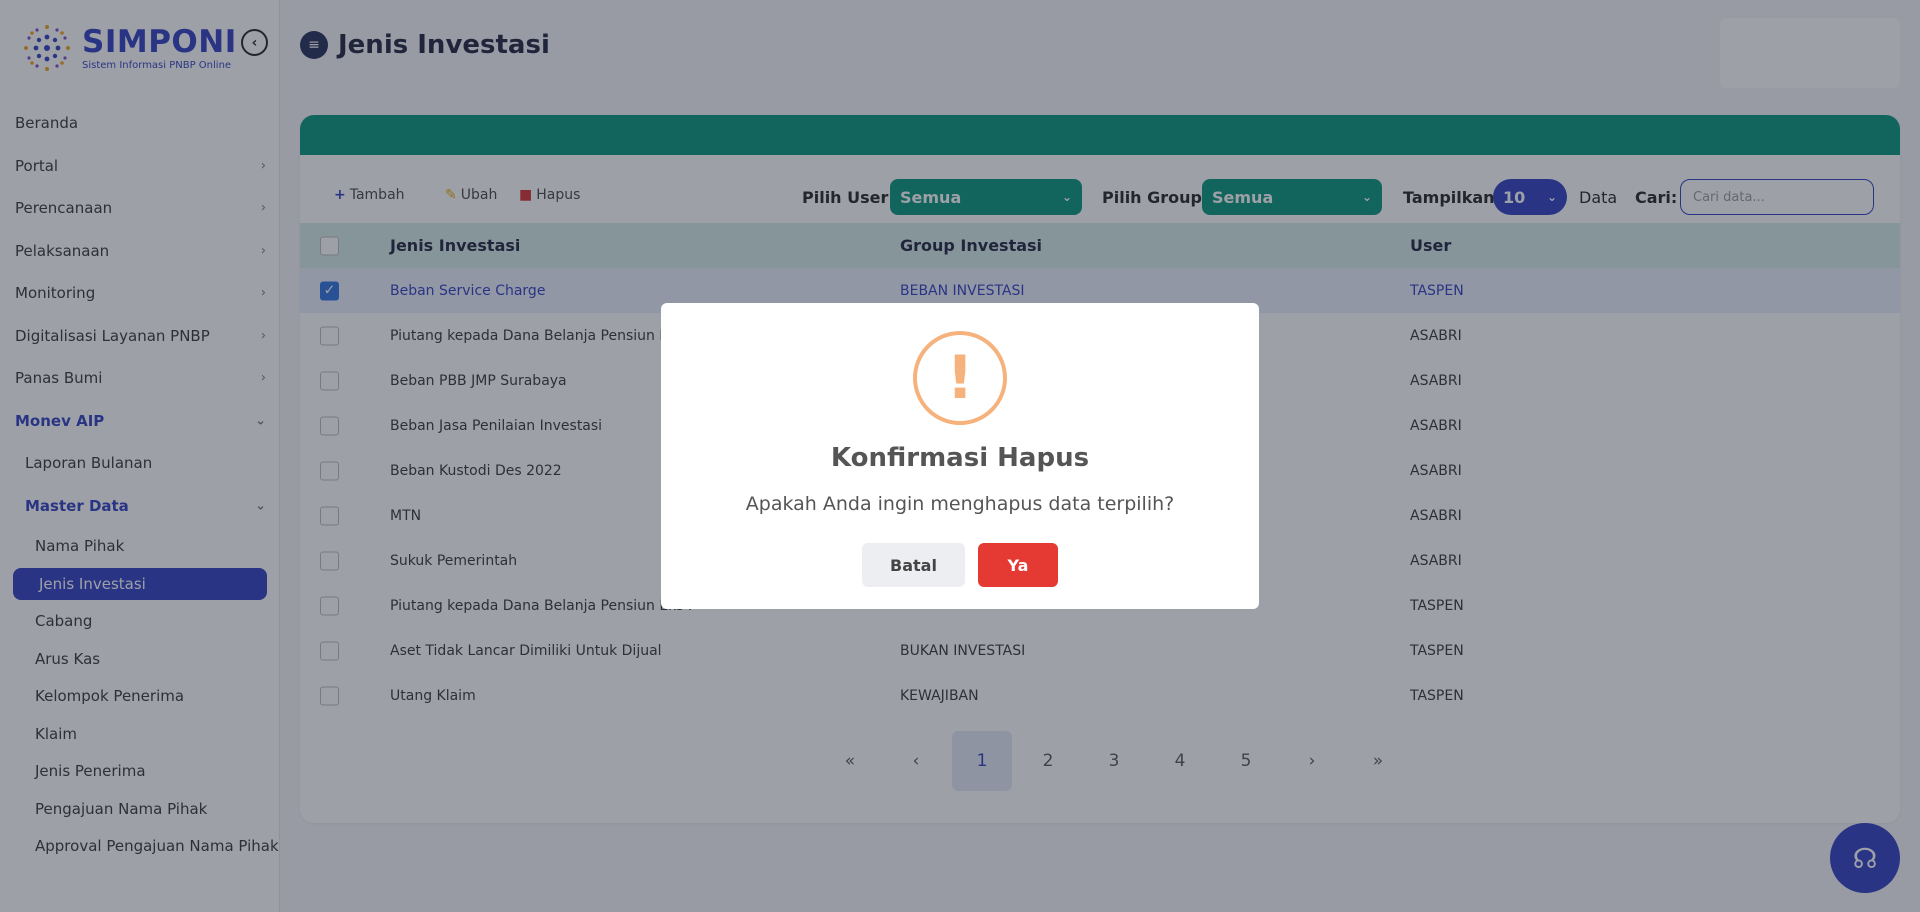 This screenshot has height=912, width=1920. I want to click on confirm-button: Ya, so click(1018, 565).